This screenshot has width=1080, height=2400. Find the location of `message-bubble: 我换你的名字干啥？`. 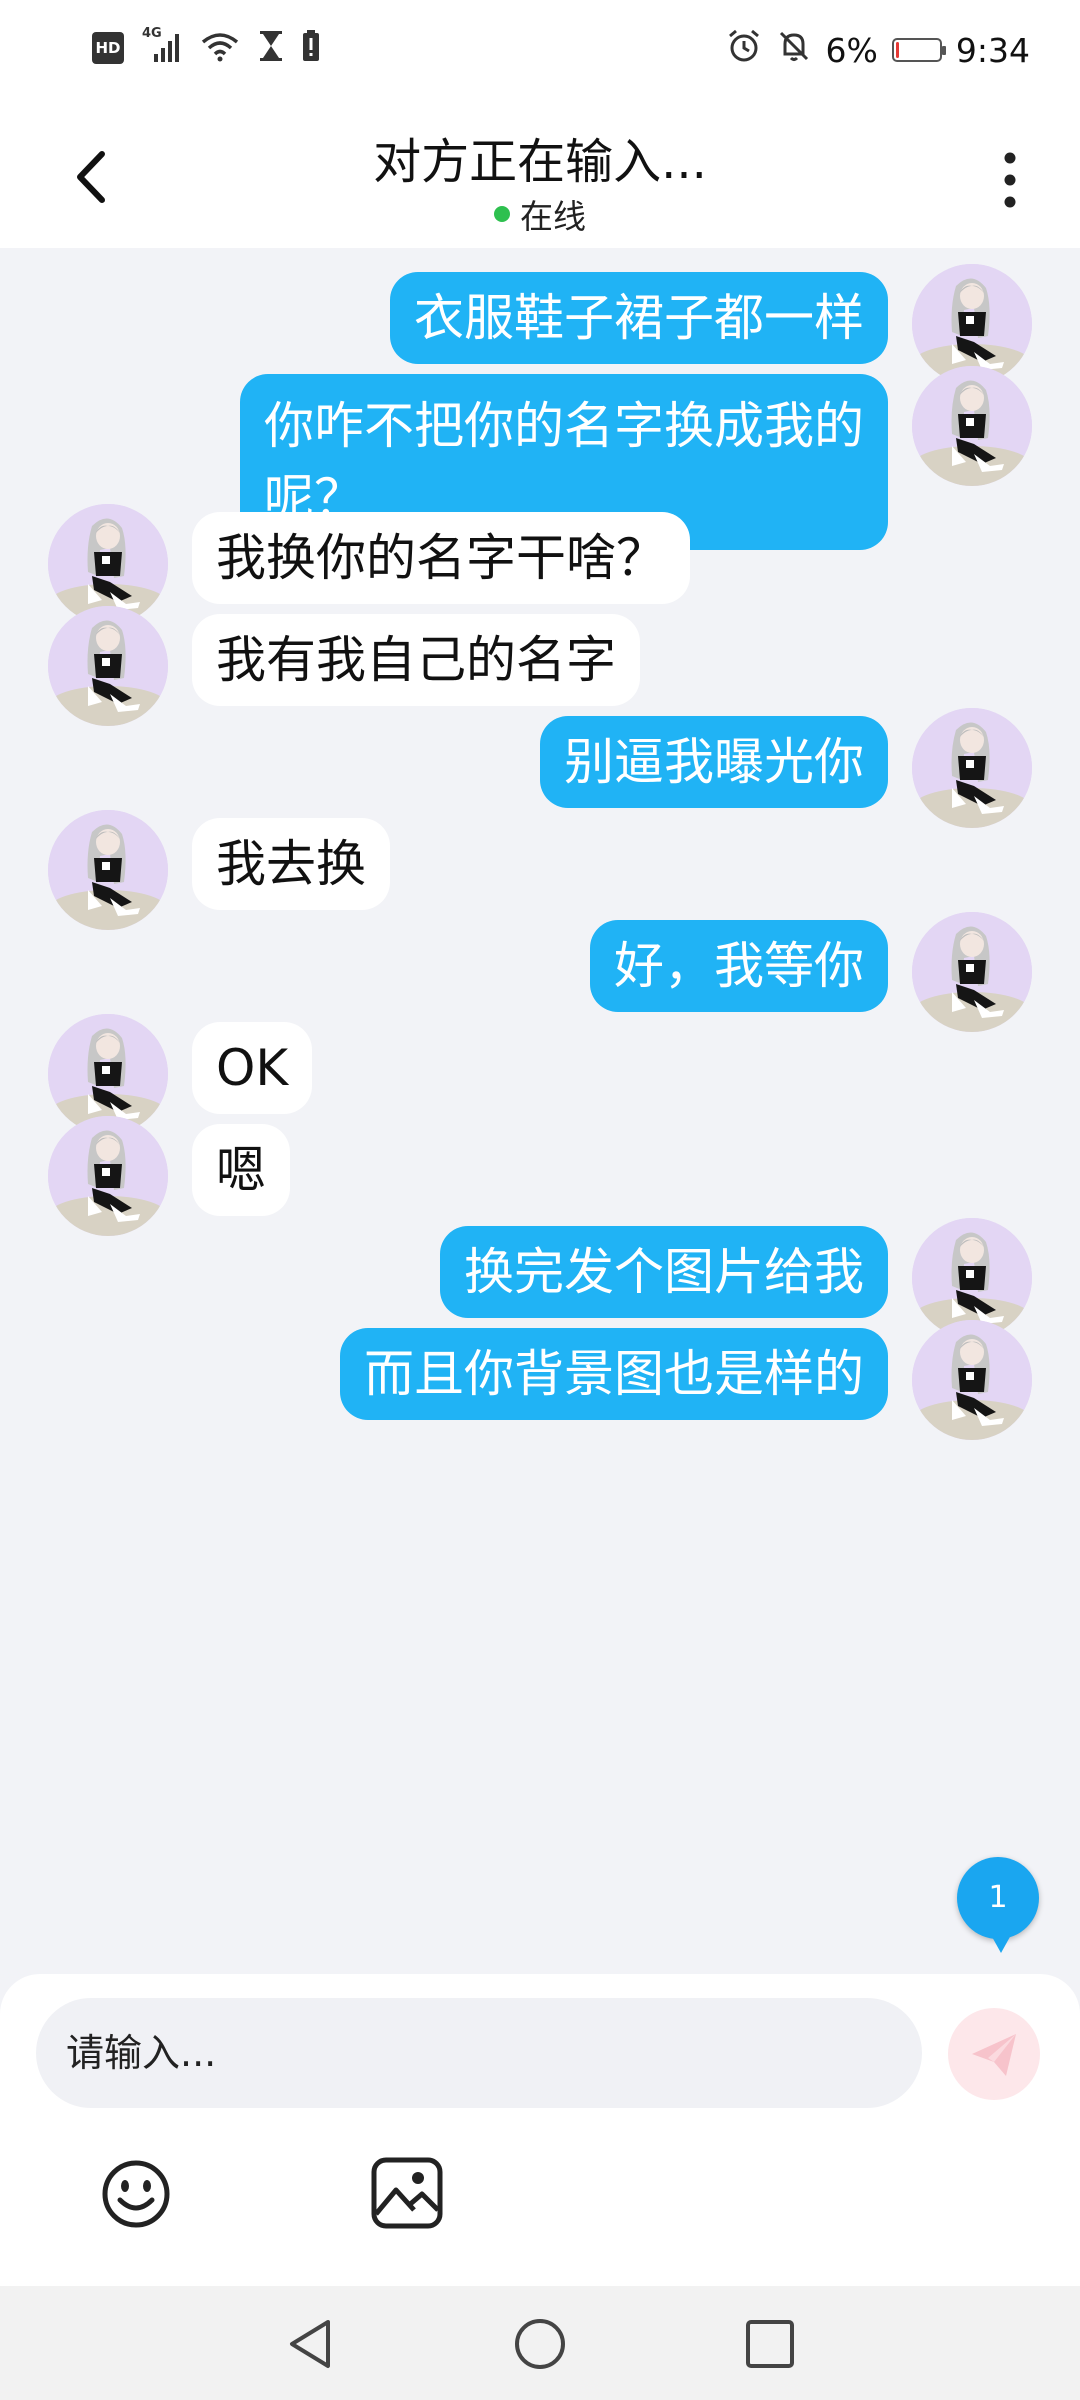

message-bubble: 我换你的名字干啥？ is located at coordinates (441, 558).